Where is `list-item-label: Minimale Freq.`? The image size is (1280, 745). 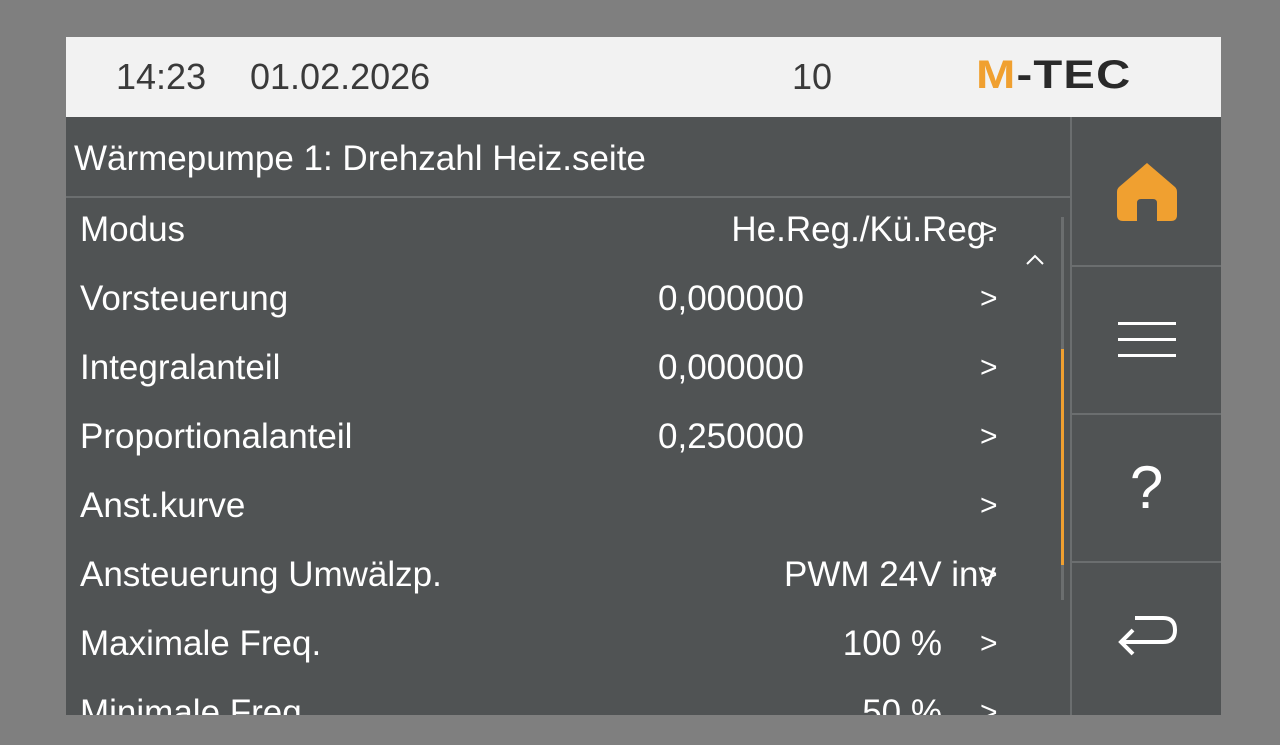 list-item-label: Minimale Freq. is located at coordinates (196, 704).